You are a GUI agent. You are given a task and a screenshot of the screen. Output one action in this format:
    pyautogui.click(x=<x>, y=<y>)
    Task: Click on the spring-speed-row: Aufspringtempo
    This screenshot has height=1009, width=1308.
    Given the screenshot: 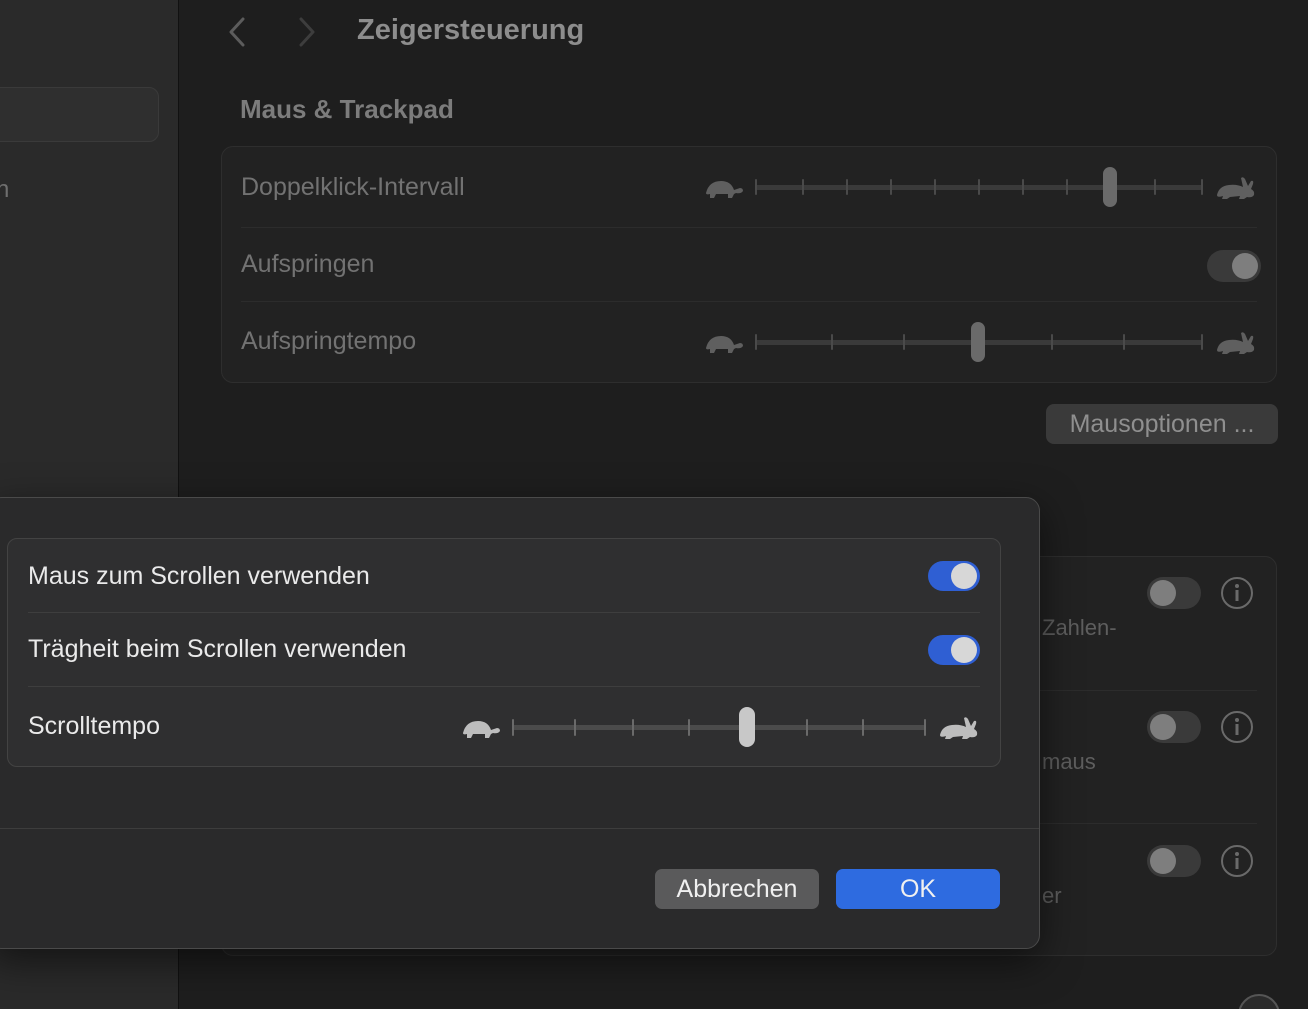 What is the action you would take?
    pyautogui.click(x=749, y=341)
    